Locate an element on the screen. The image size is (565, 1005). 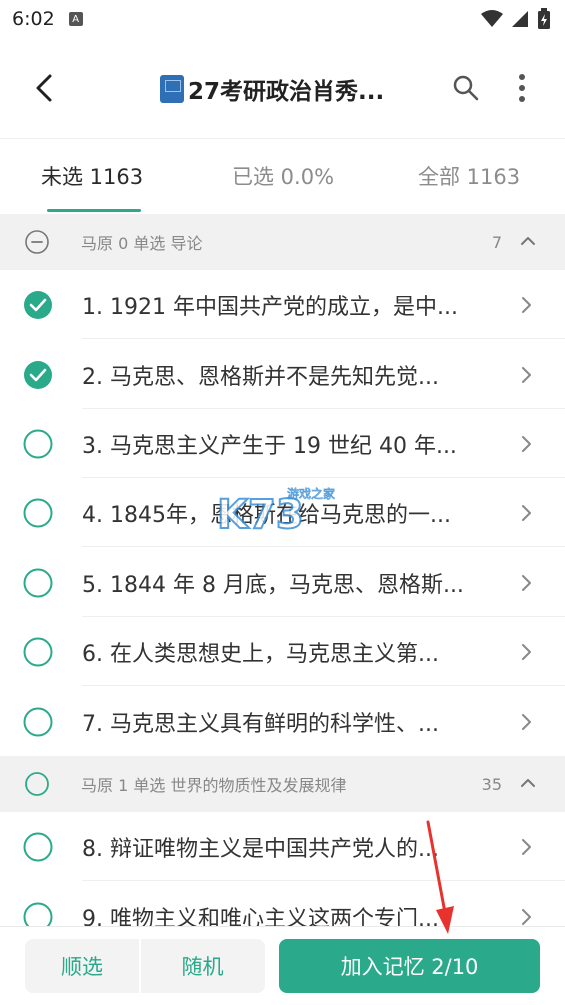
red-arrow-annotation is located at coordinates (440, 877).